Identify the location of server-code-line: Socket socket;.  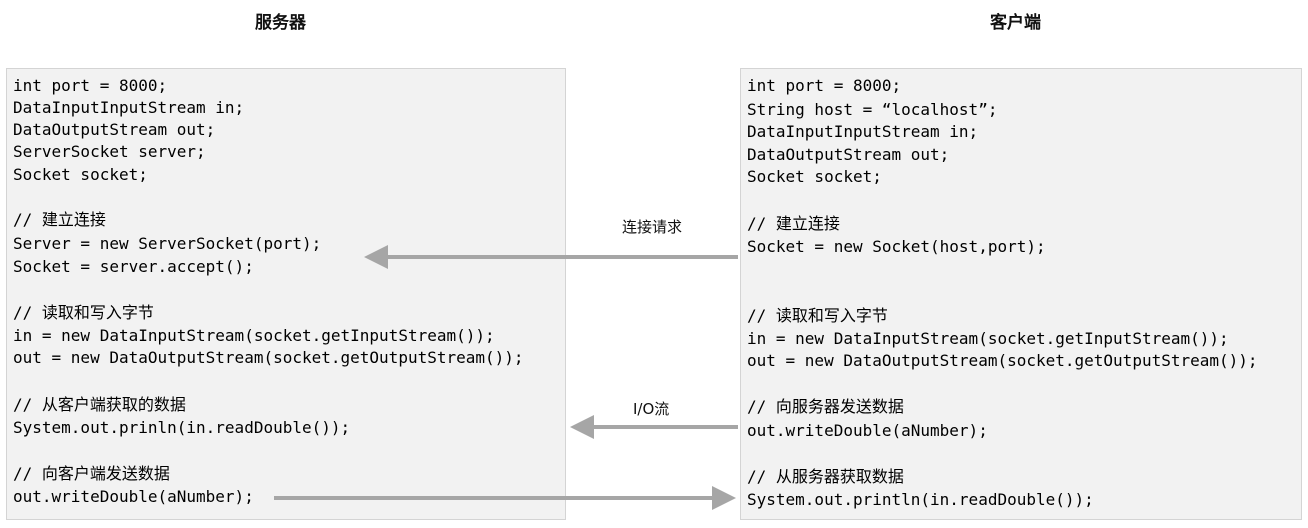
(80, 174).